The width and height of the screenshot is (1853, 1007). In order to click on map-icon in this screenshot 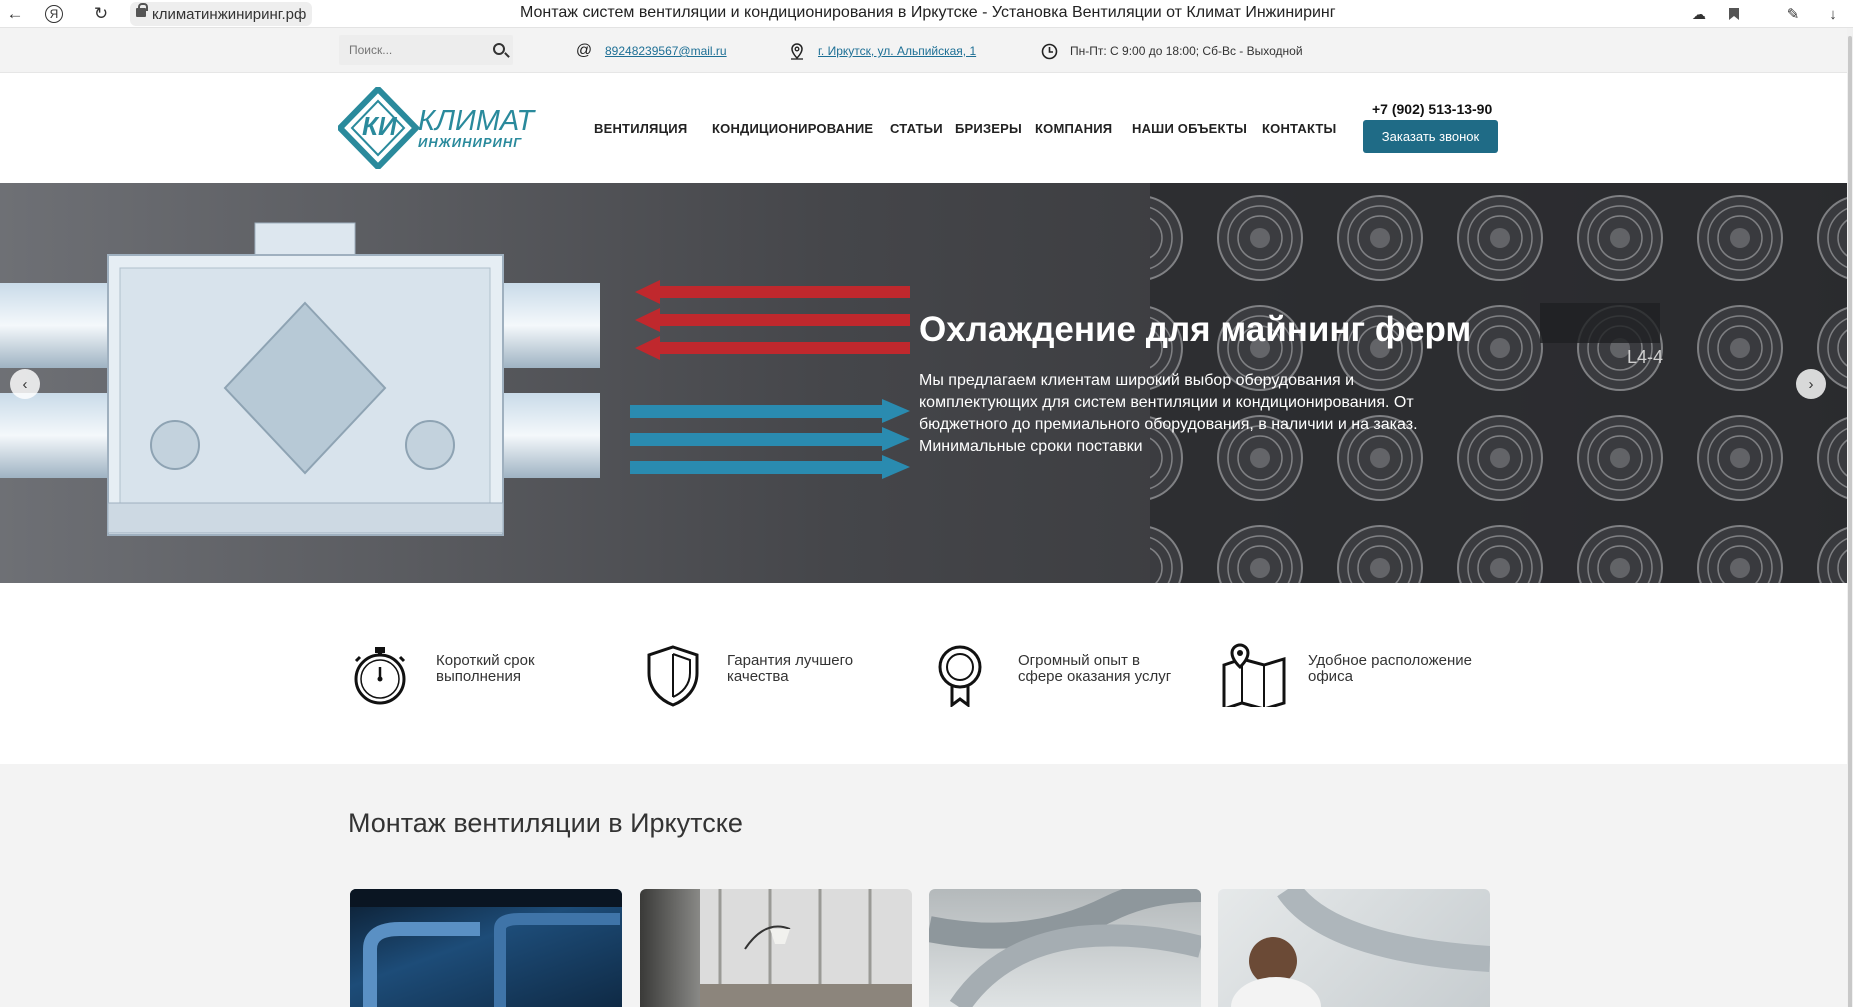, I will do `click(1254, 675)`.